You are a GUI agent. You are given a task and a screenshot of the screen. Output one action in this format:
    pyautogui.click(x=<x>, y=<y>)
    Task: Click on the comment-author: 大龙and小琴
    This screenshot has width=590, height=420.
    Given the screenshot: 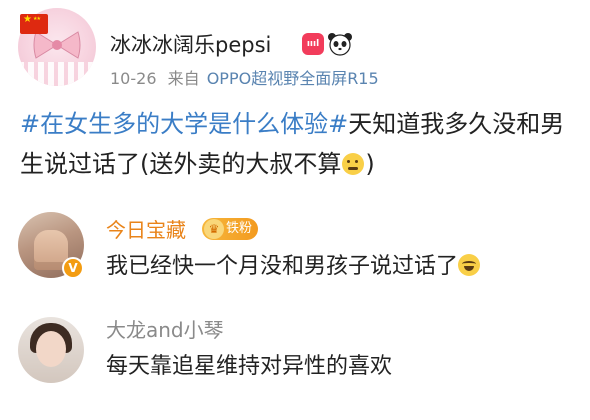 What is the action you would take?
    pyautogui.click(x=165, y=330)
    